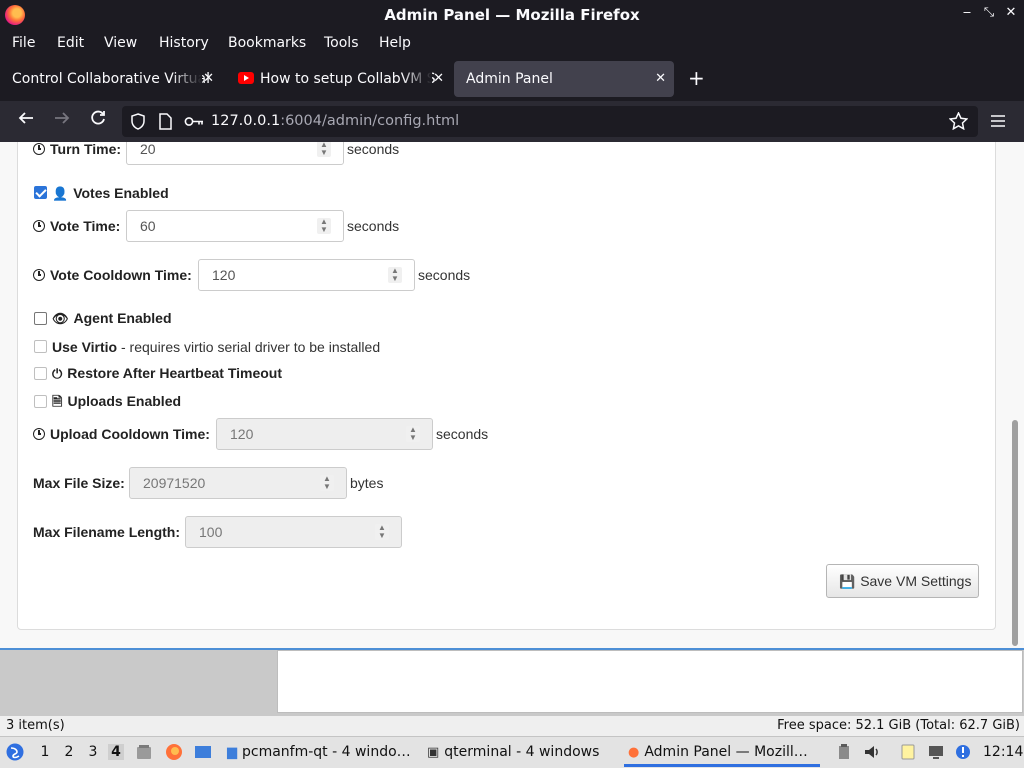 This screenshot has width=1024, height=768. I want to click on menu-help: Help, so click(395, 43).